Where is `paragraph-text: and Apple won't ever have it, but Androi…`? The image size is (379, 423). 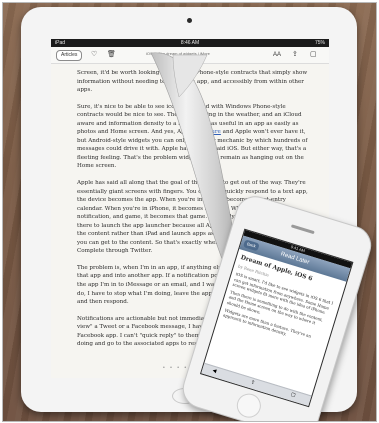 paragraph-text: and Apple won't ever have it, but Androi… is located at coordinates (192, 149).